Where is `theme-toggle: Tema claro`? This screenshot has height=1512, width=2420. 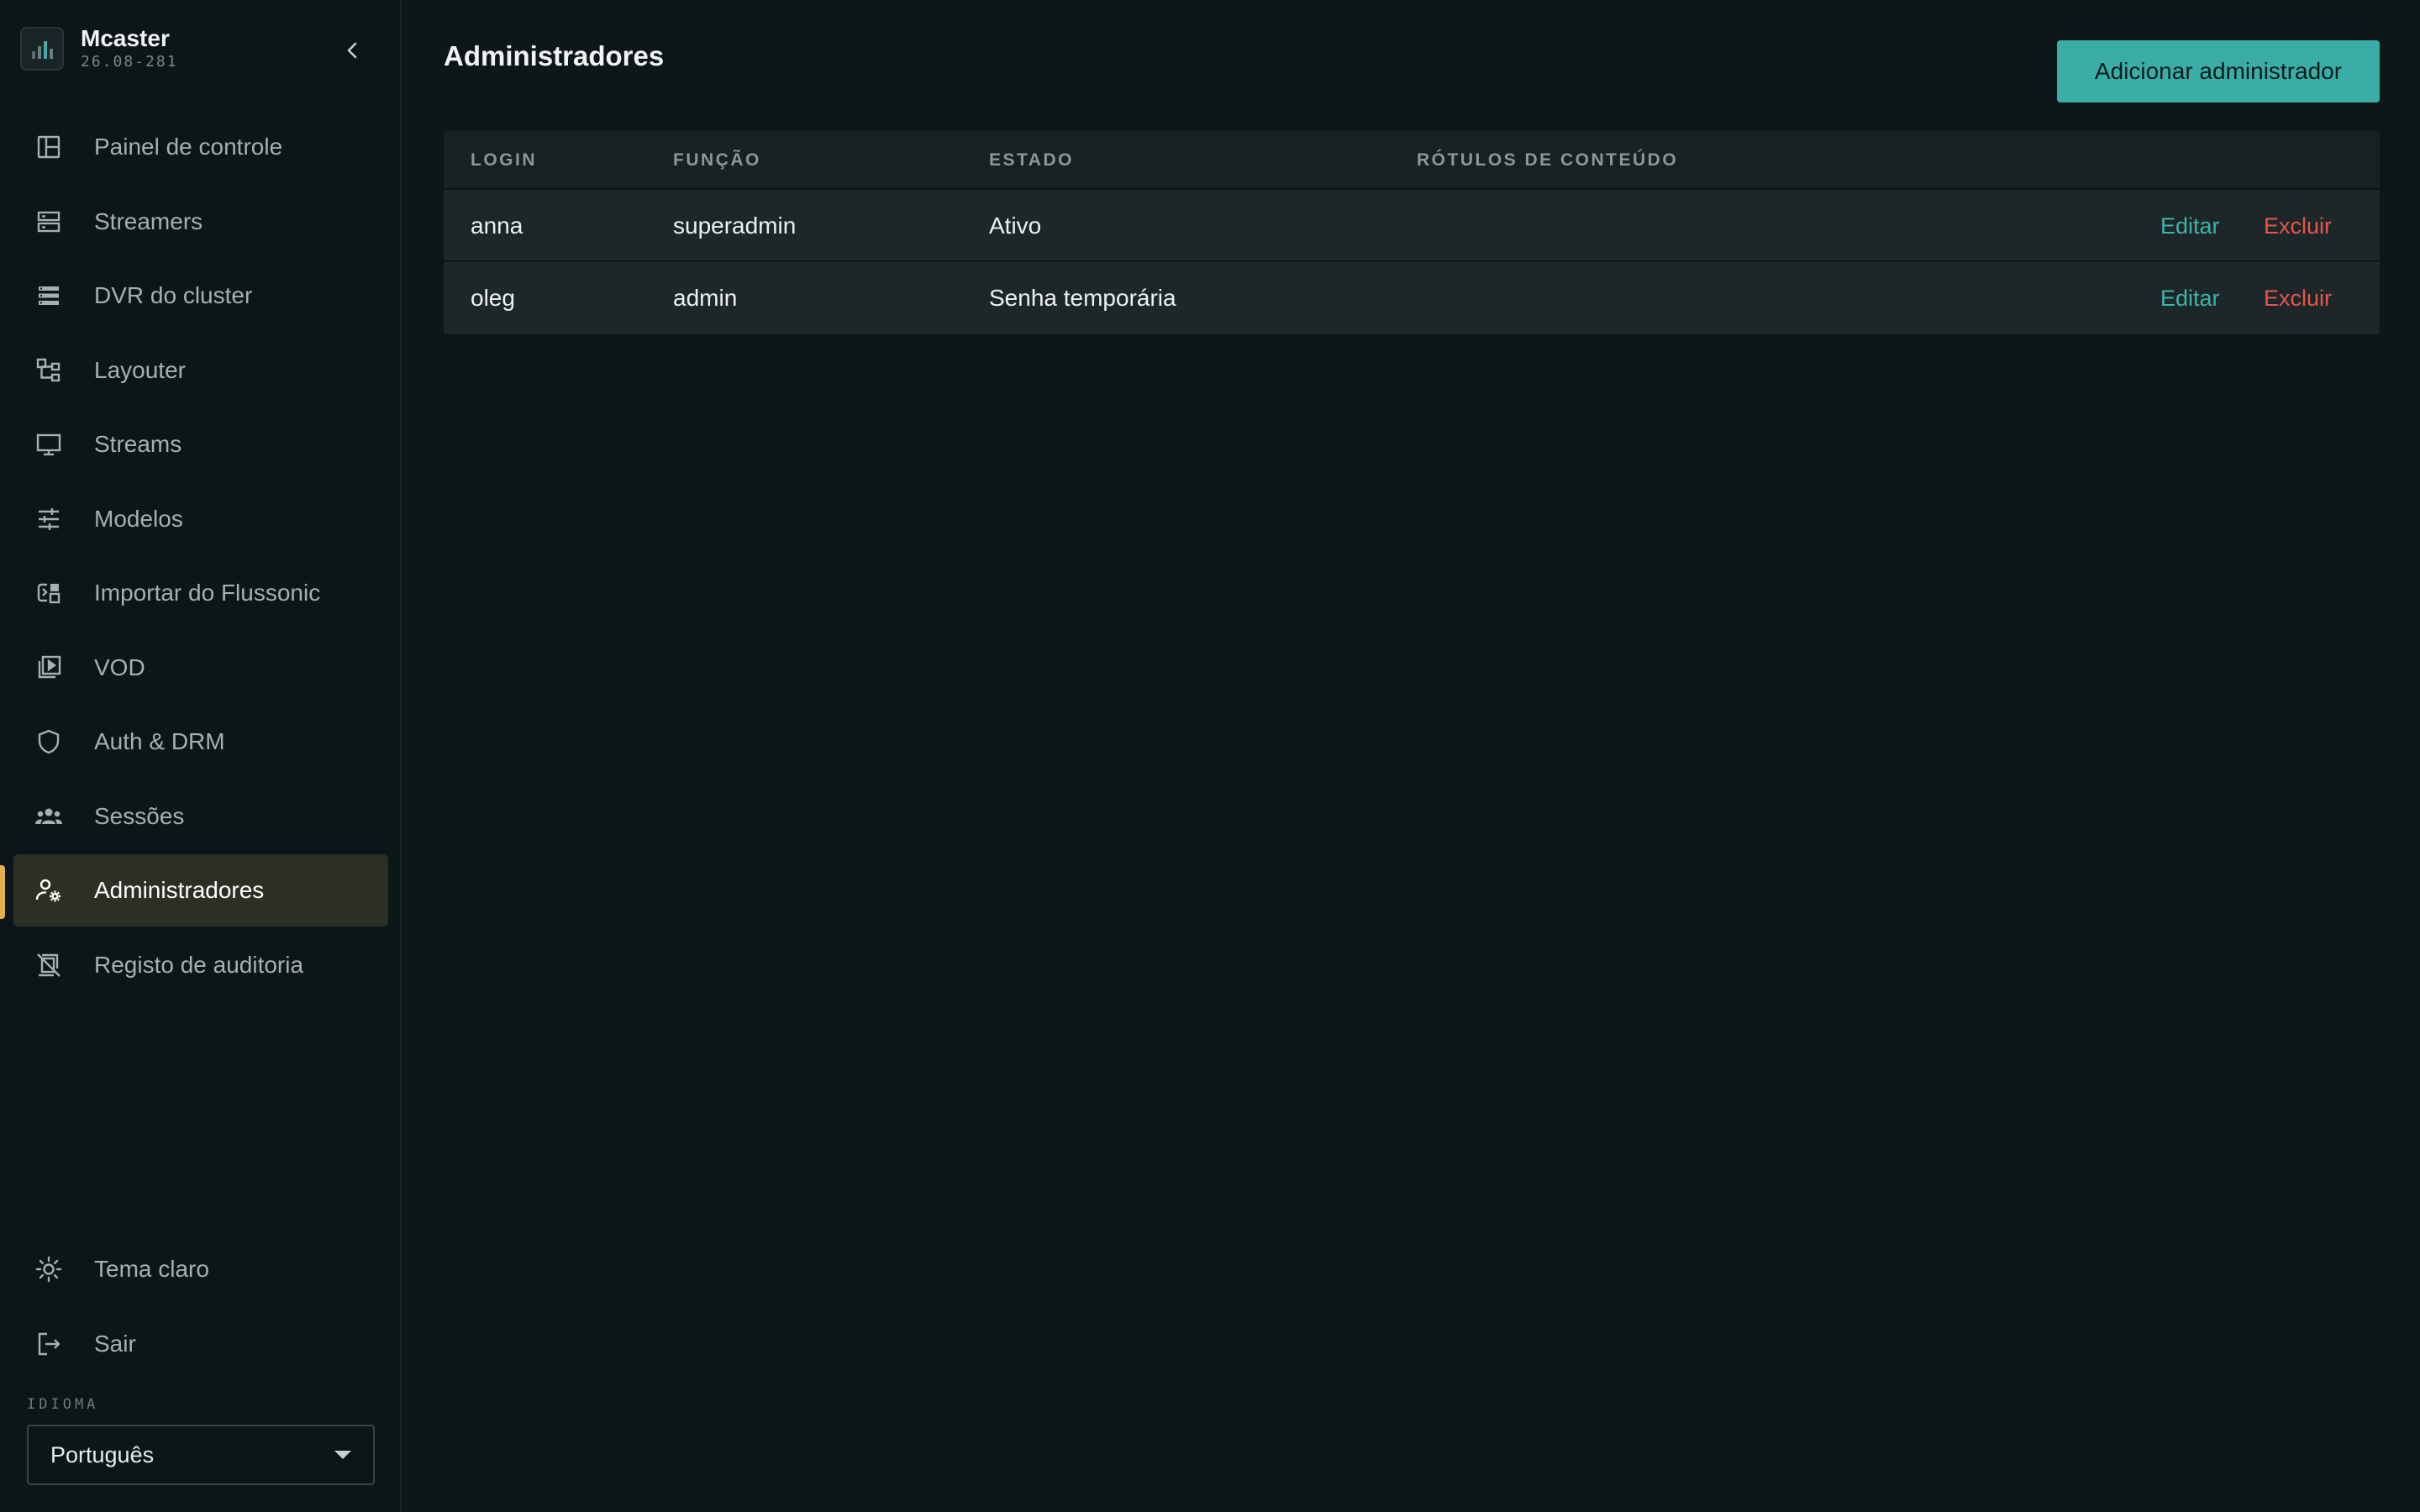 theme-toggle: Tema claro is located at coordinates (200, 1269).